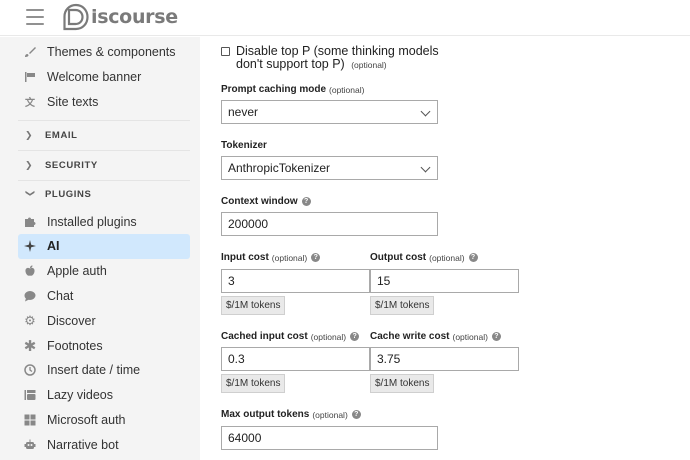  I want to click on sidebar-item-label: Installed plugins, so click(92, 221).